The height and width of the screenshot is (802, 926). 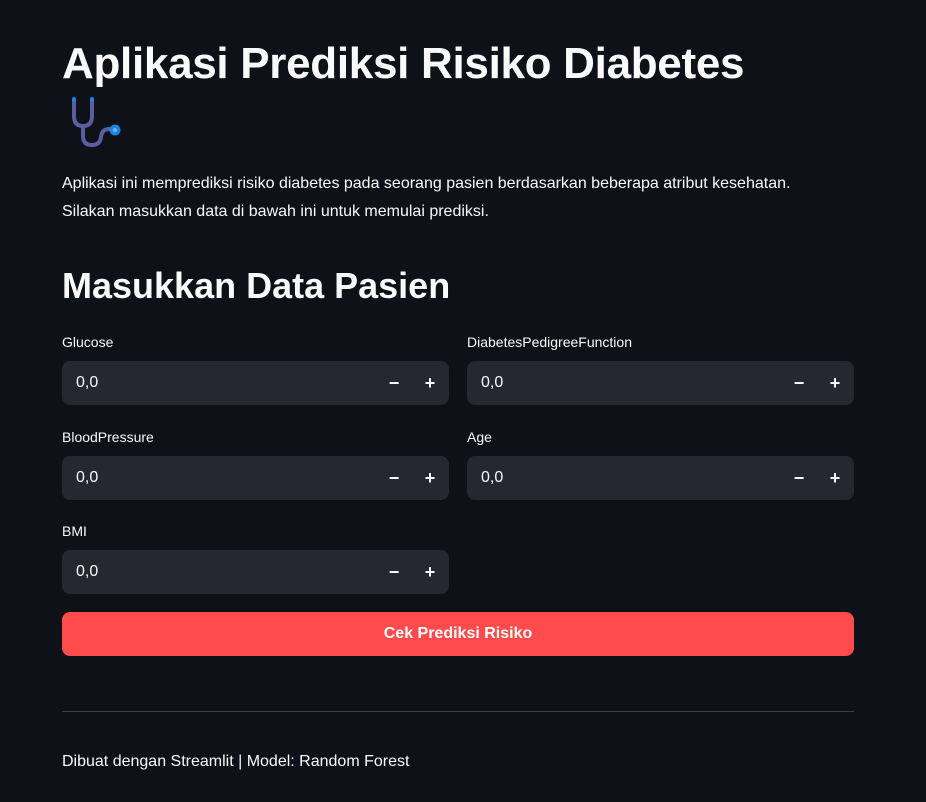 What do you see at coordinates (87, 572) in the screenshot?
I see `bmi-value: 0,0` at bounding box center [87, 572].